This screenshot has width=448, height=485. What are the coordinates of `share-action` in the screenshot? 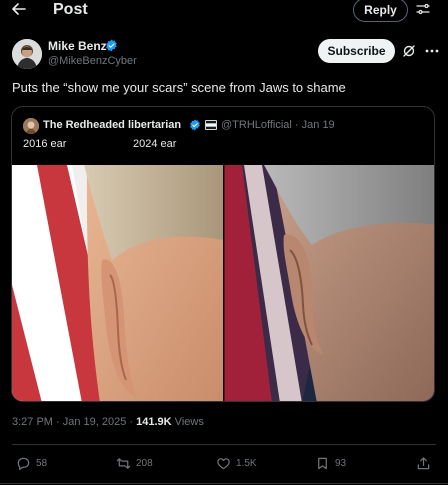 It's located at (423, 463).